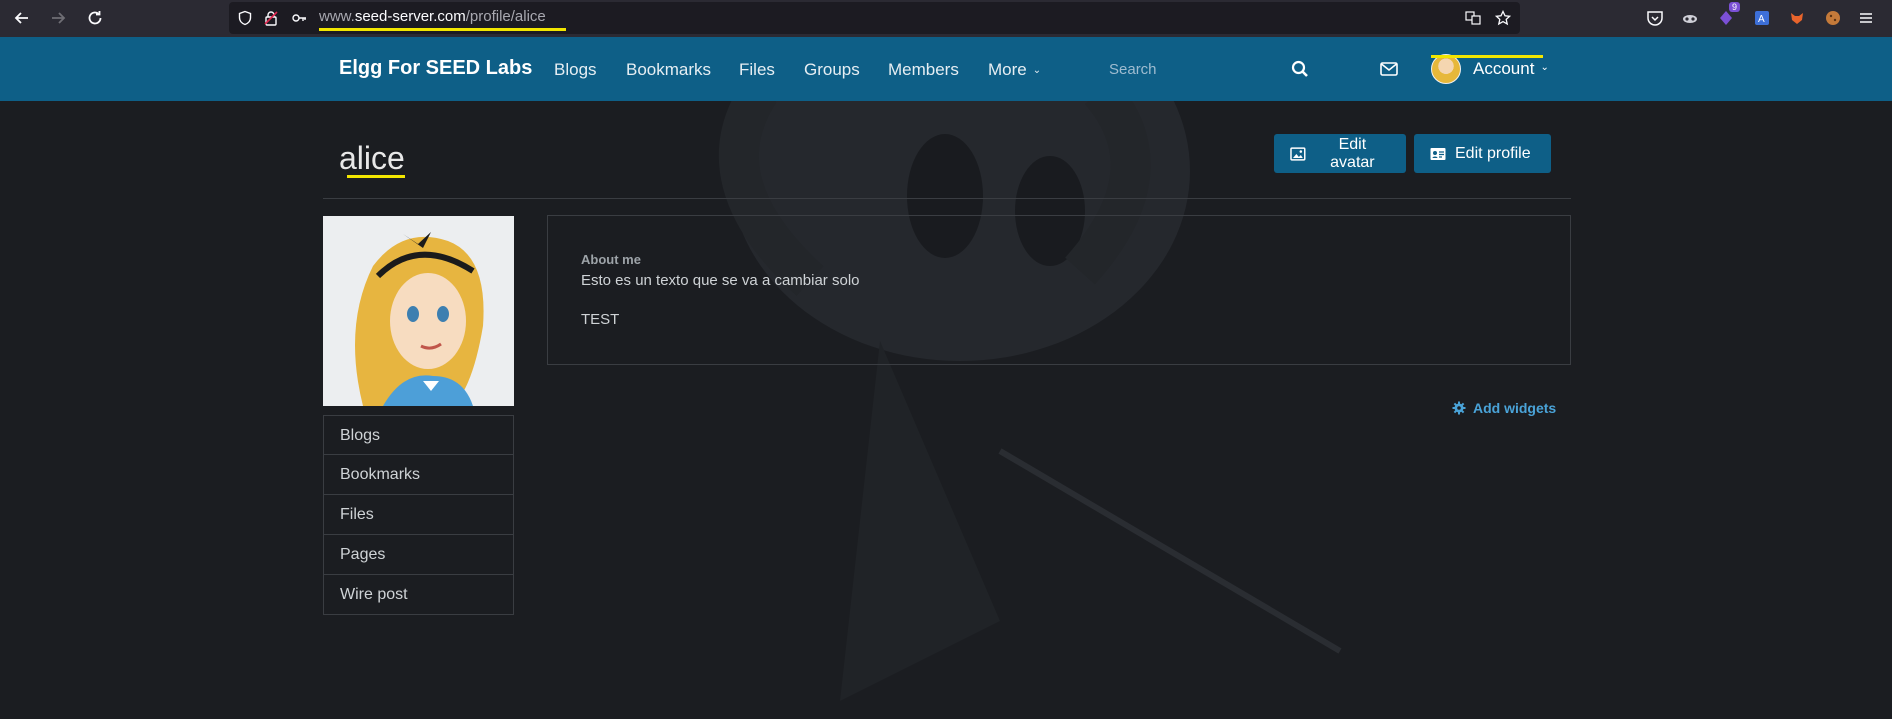 Image resolution: width=1892 pixels, height=719 pixels. I want to click on nav-more-label: More, so click(1007, 69).